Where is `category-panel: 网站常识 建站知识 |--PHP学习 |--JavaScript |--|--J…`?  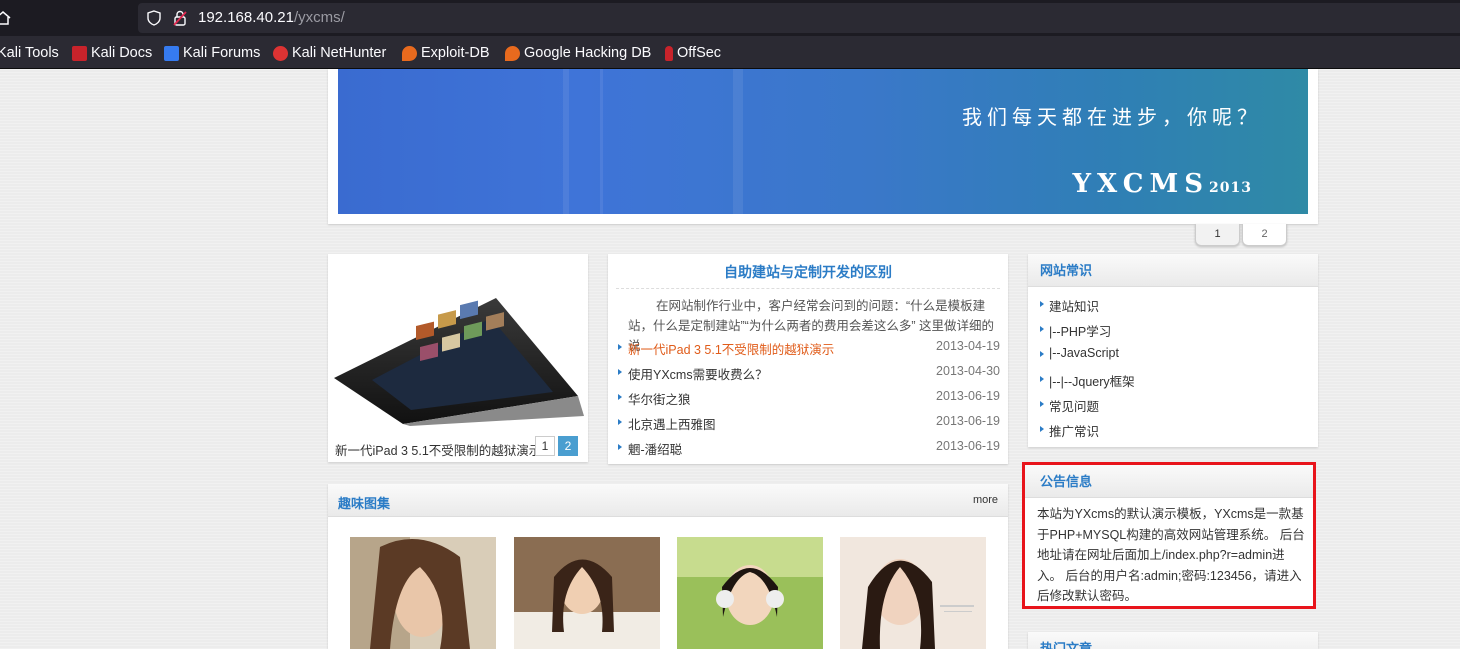 category-panel: 网站常识 建站知识 |--PHP学习 |--JavaScript |--|--J… is located at coordinates (1173, 350).